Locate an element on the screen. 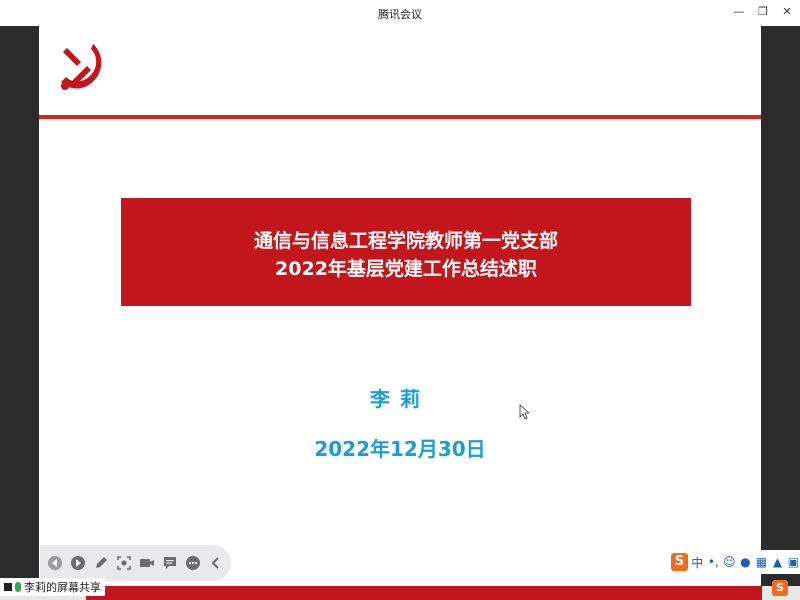 Image resolution: width=800 pixels, height=600 pixels. left-dark-panel is located at coordinates (19, 306).